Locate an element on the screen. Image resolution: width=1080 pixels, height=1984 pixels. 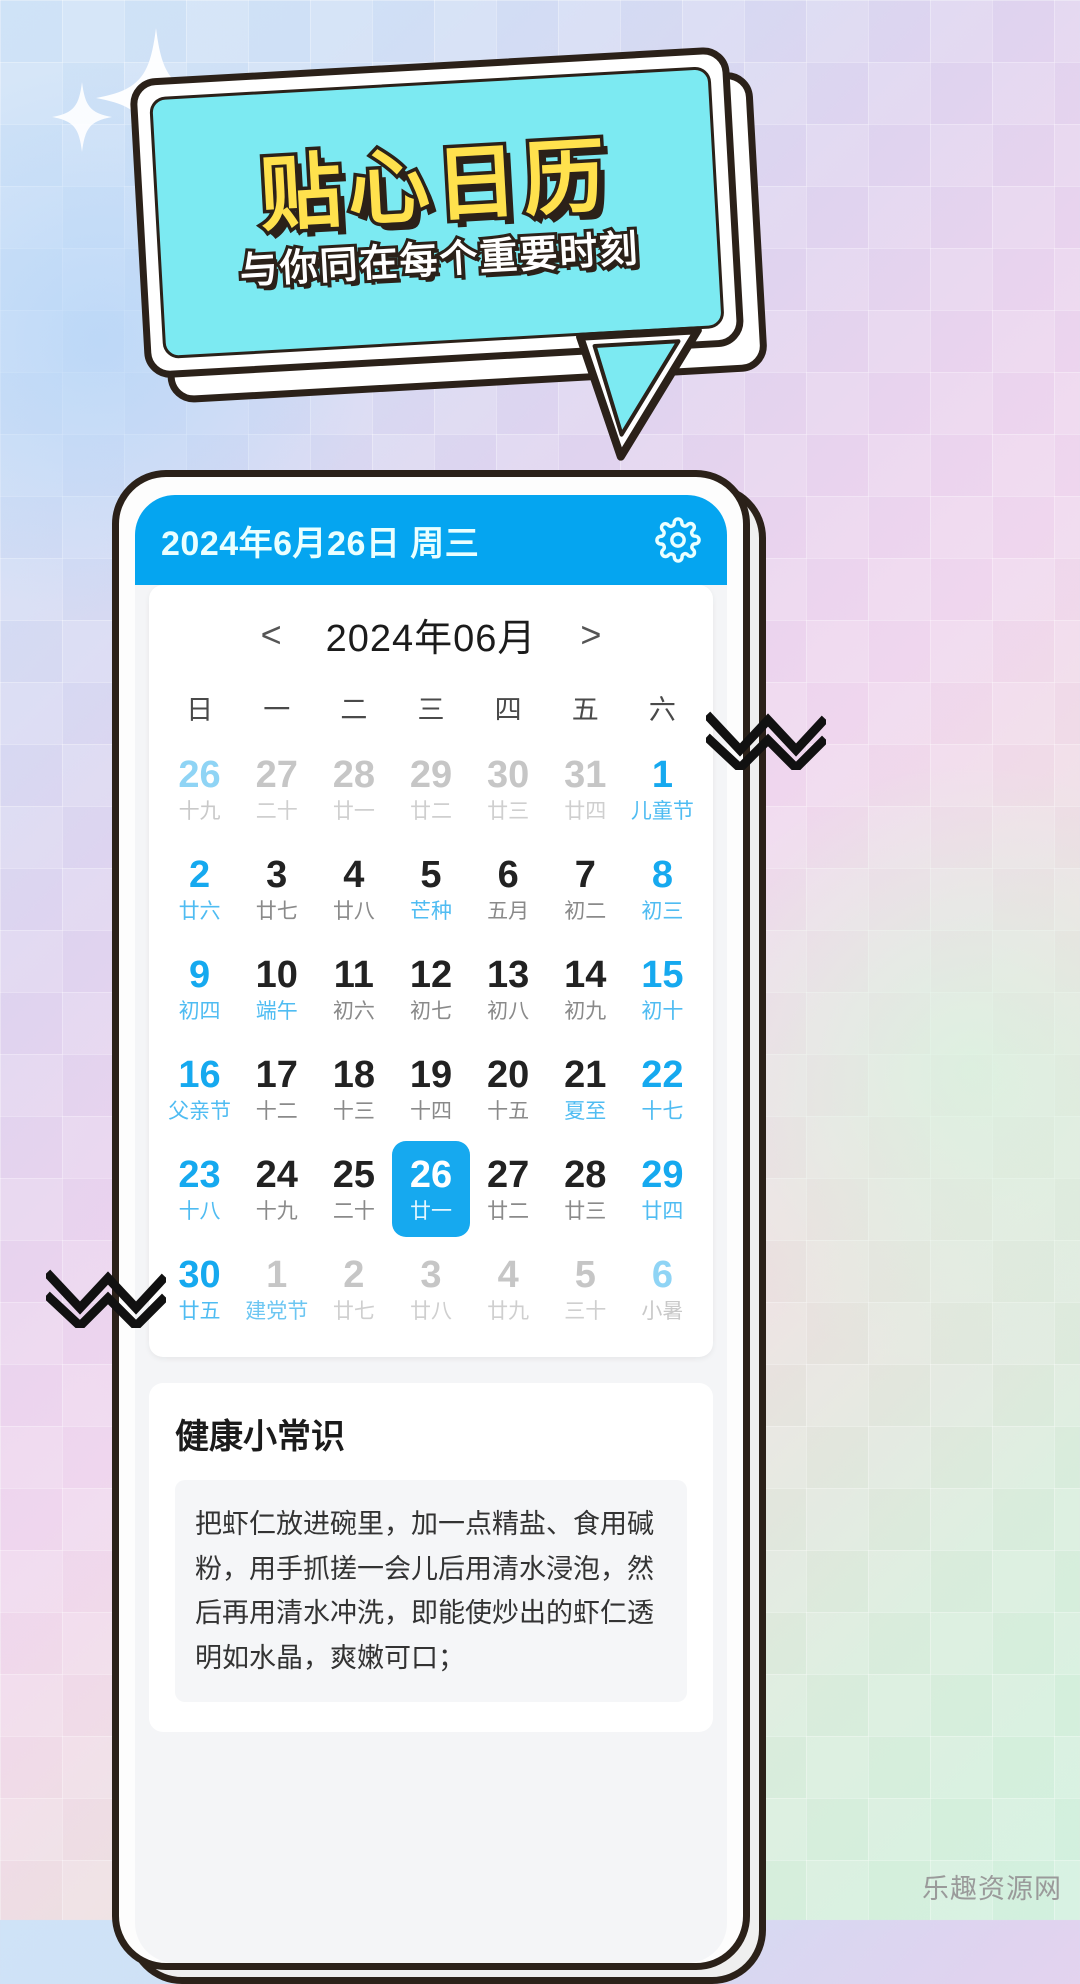
day-number: 30 is located at coordinates (508, 775).